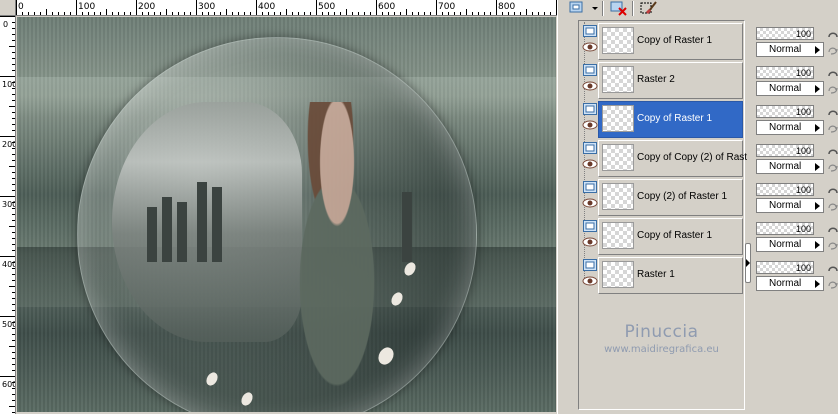 The width and height of the screenshot is (838, 414). I want to click on ruler-label: 100, so click(87, 7).